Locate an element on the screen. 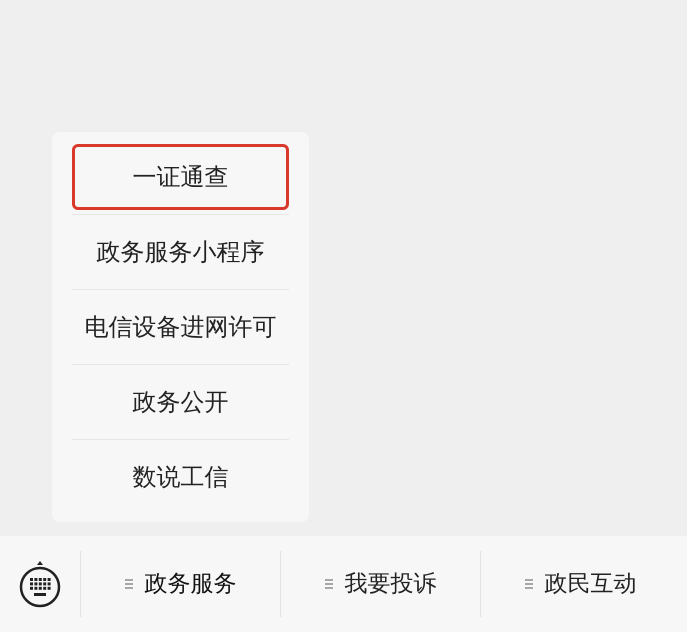 The image size is (687, 642). keyboard-icon is located at coordinates (40, 584).